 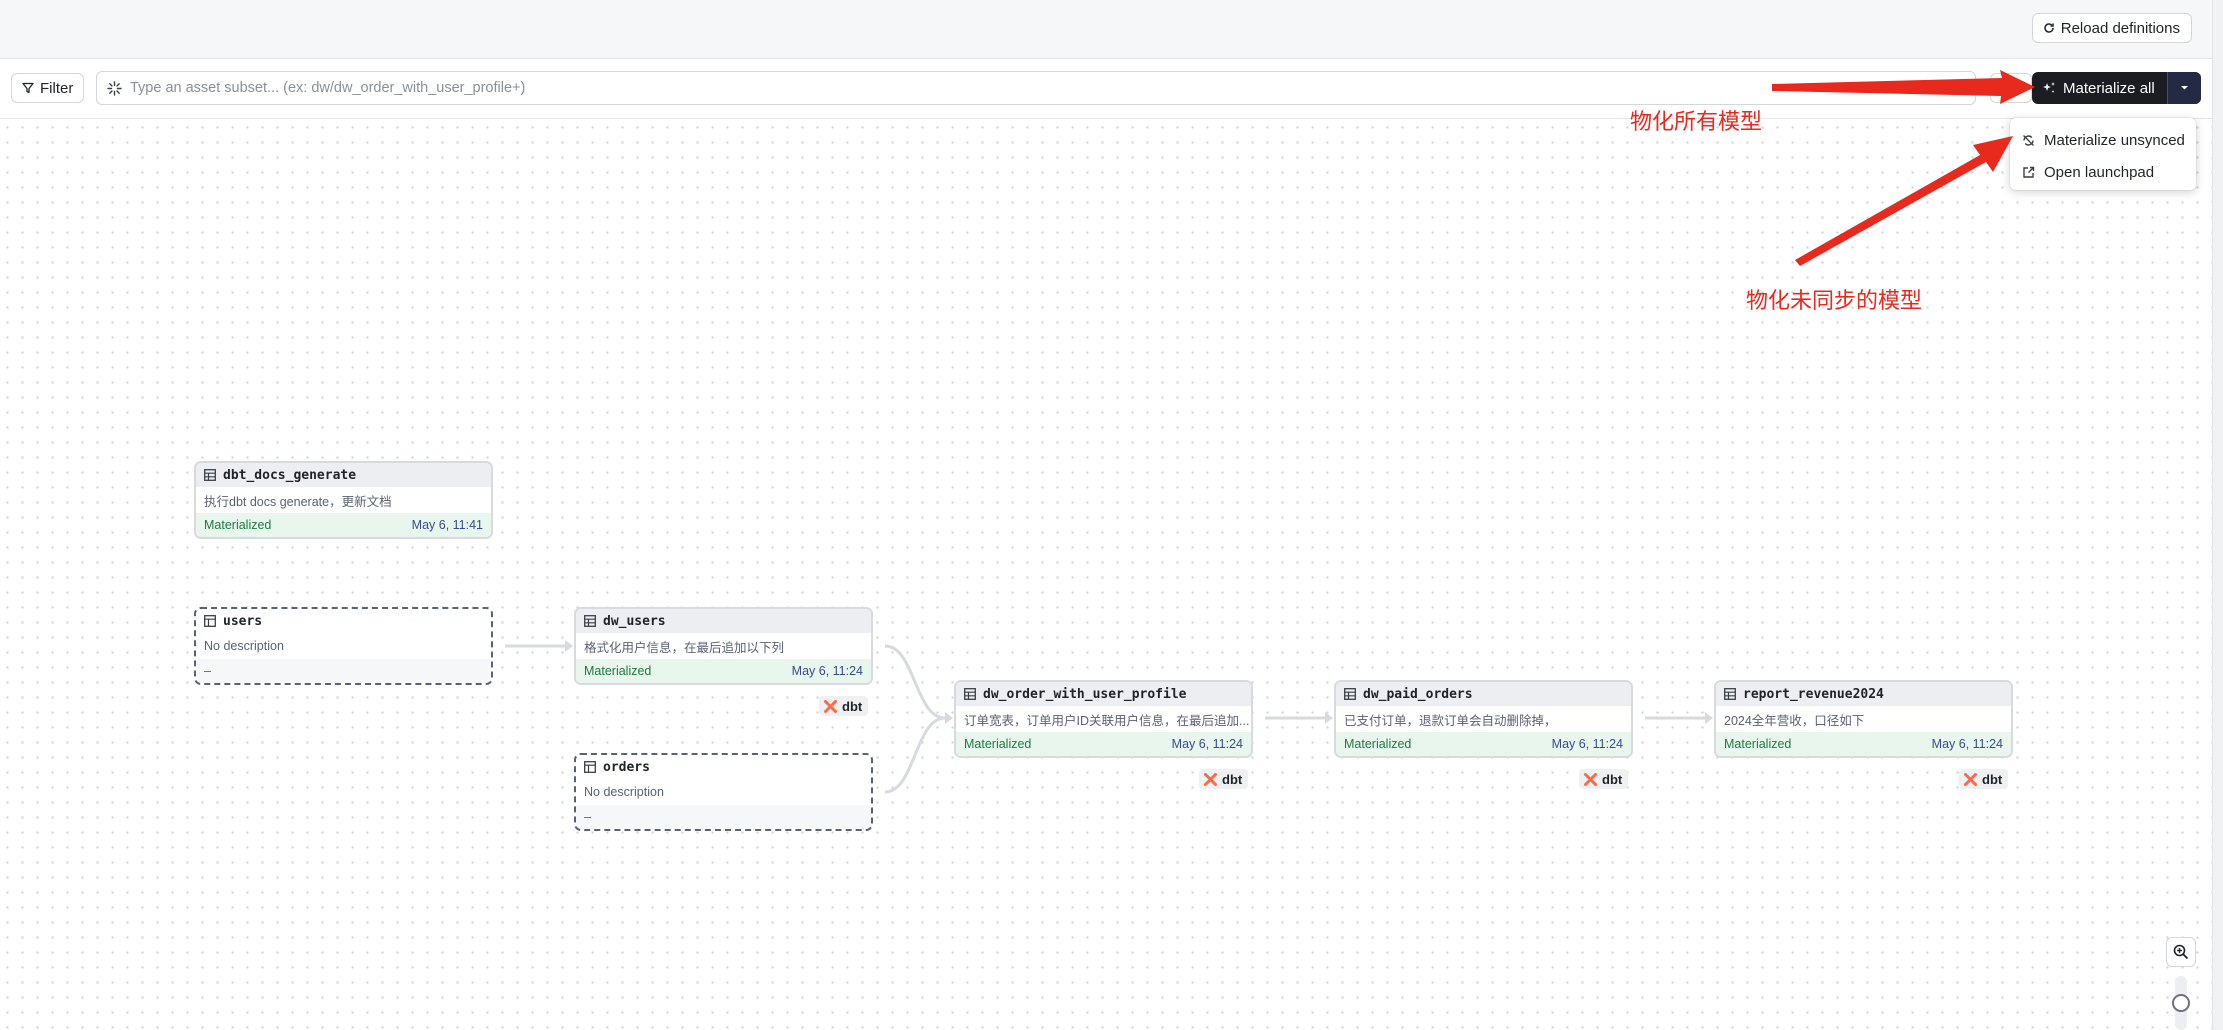 What do you see at coordinates (2217, 515) in the screenshot?
I see `page-scrollbar` at bounding box center [2217, 515].